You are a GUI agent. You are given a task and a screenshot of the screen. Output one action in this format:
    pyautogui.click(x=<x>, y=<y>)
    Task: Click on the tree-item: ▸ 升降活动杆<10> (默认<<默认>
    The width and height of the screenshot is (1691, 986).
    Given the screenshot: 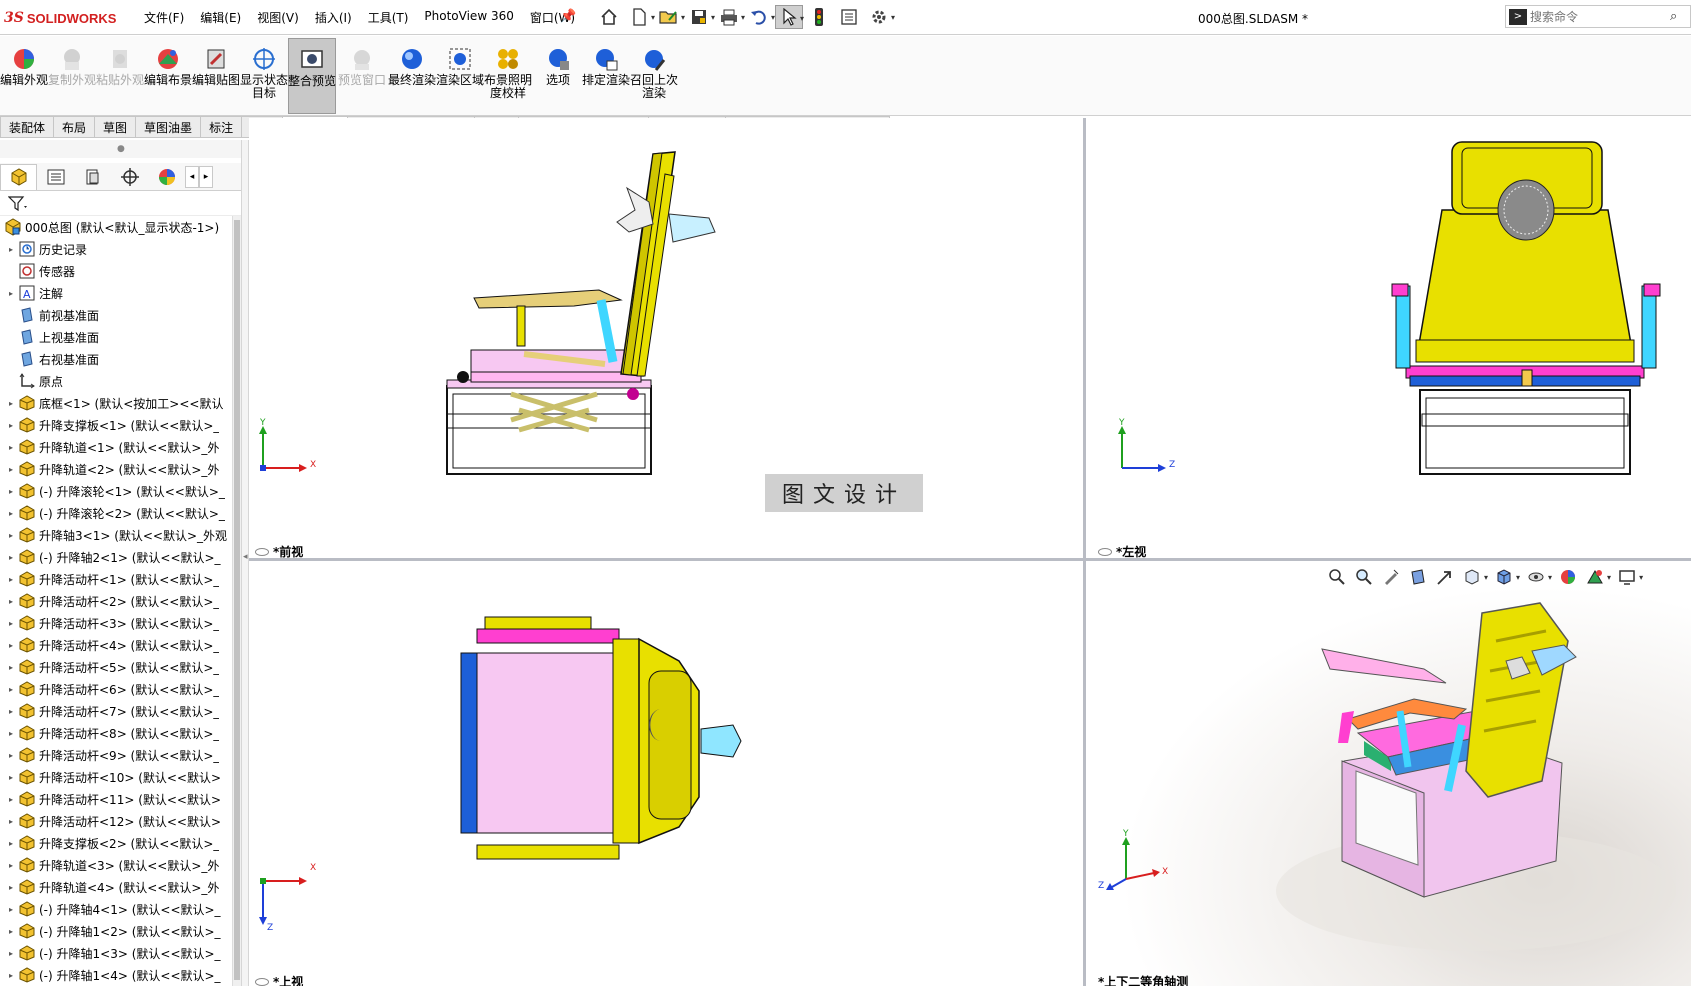 What is the action you would take?
    pyautogui.click(x=116, y=777)
    